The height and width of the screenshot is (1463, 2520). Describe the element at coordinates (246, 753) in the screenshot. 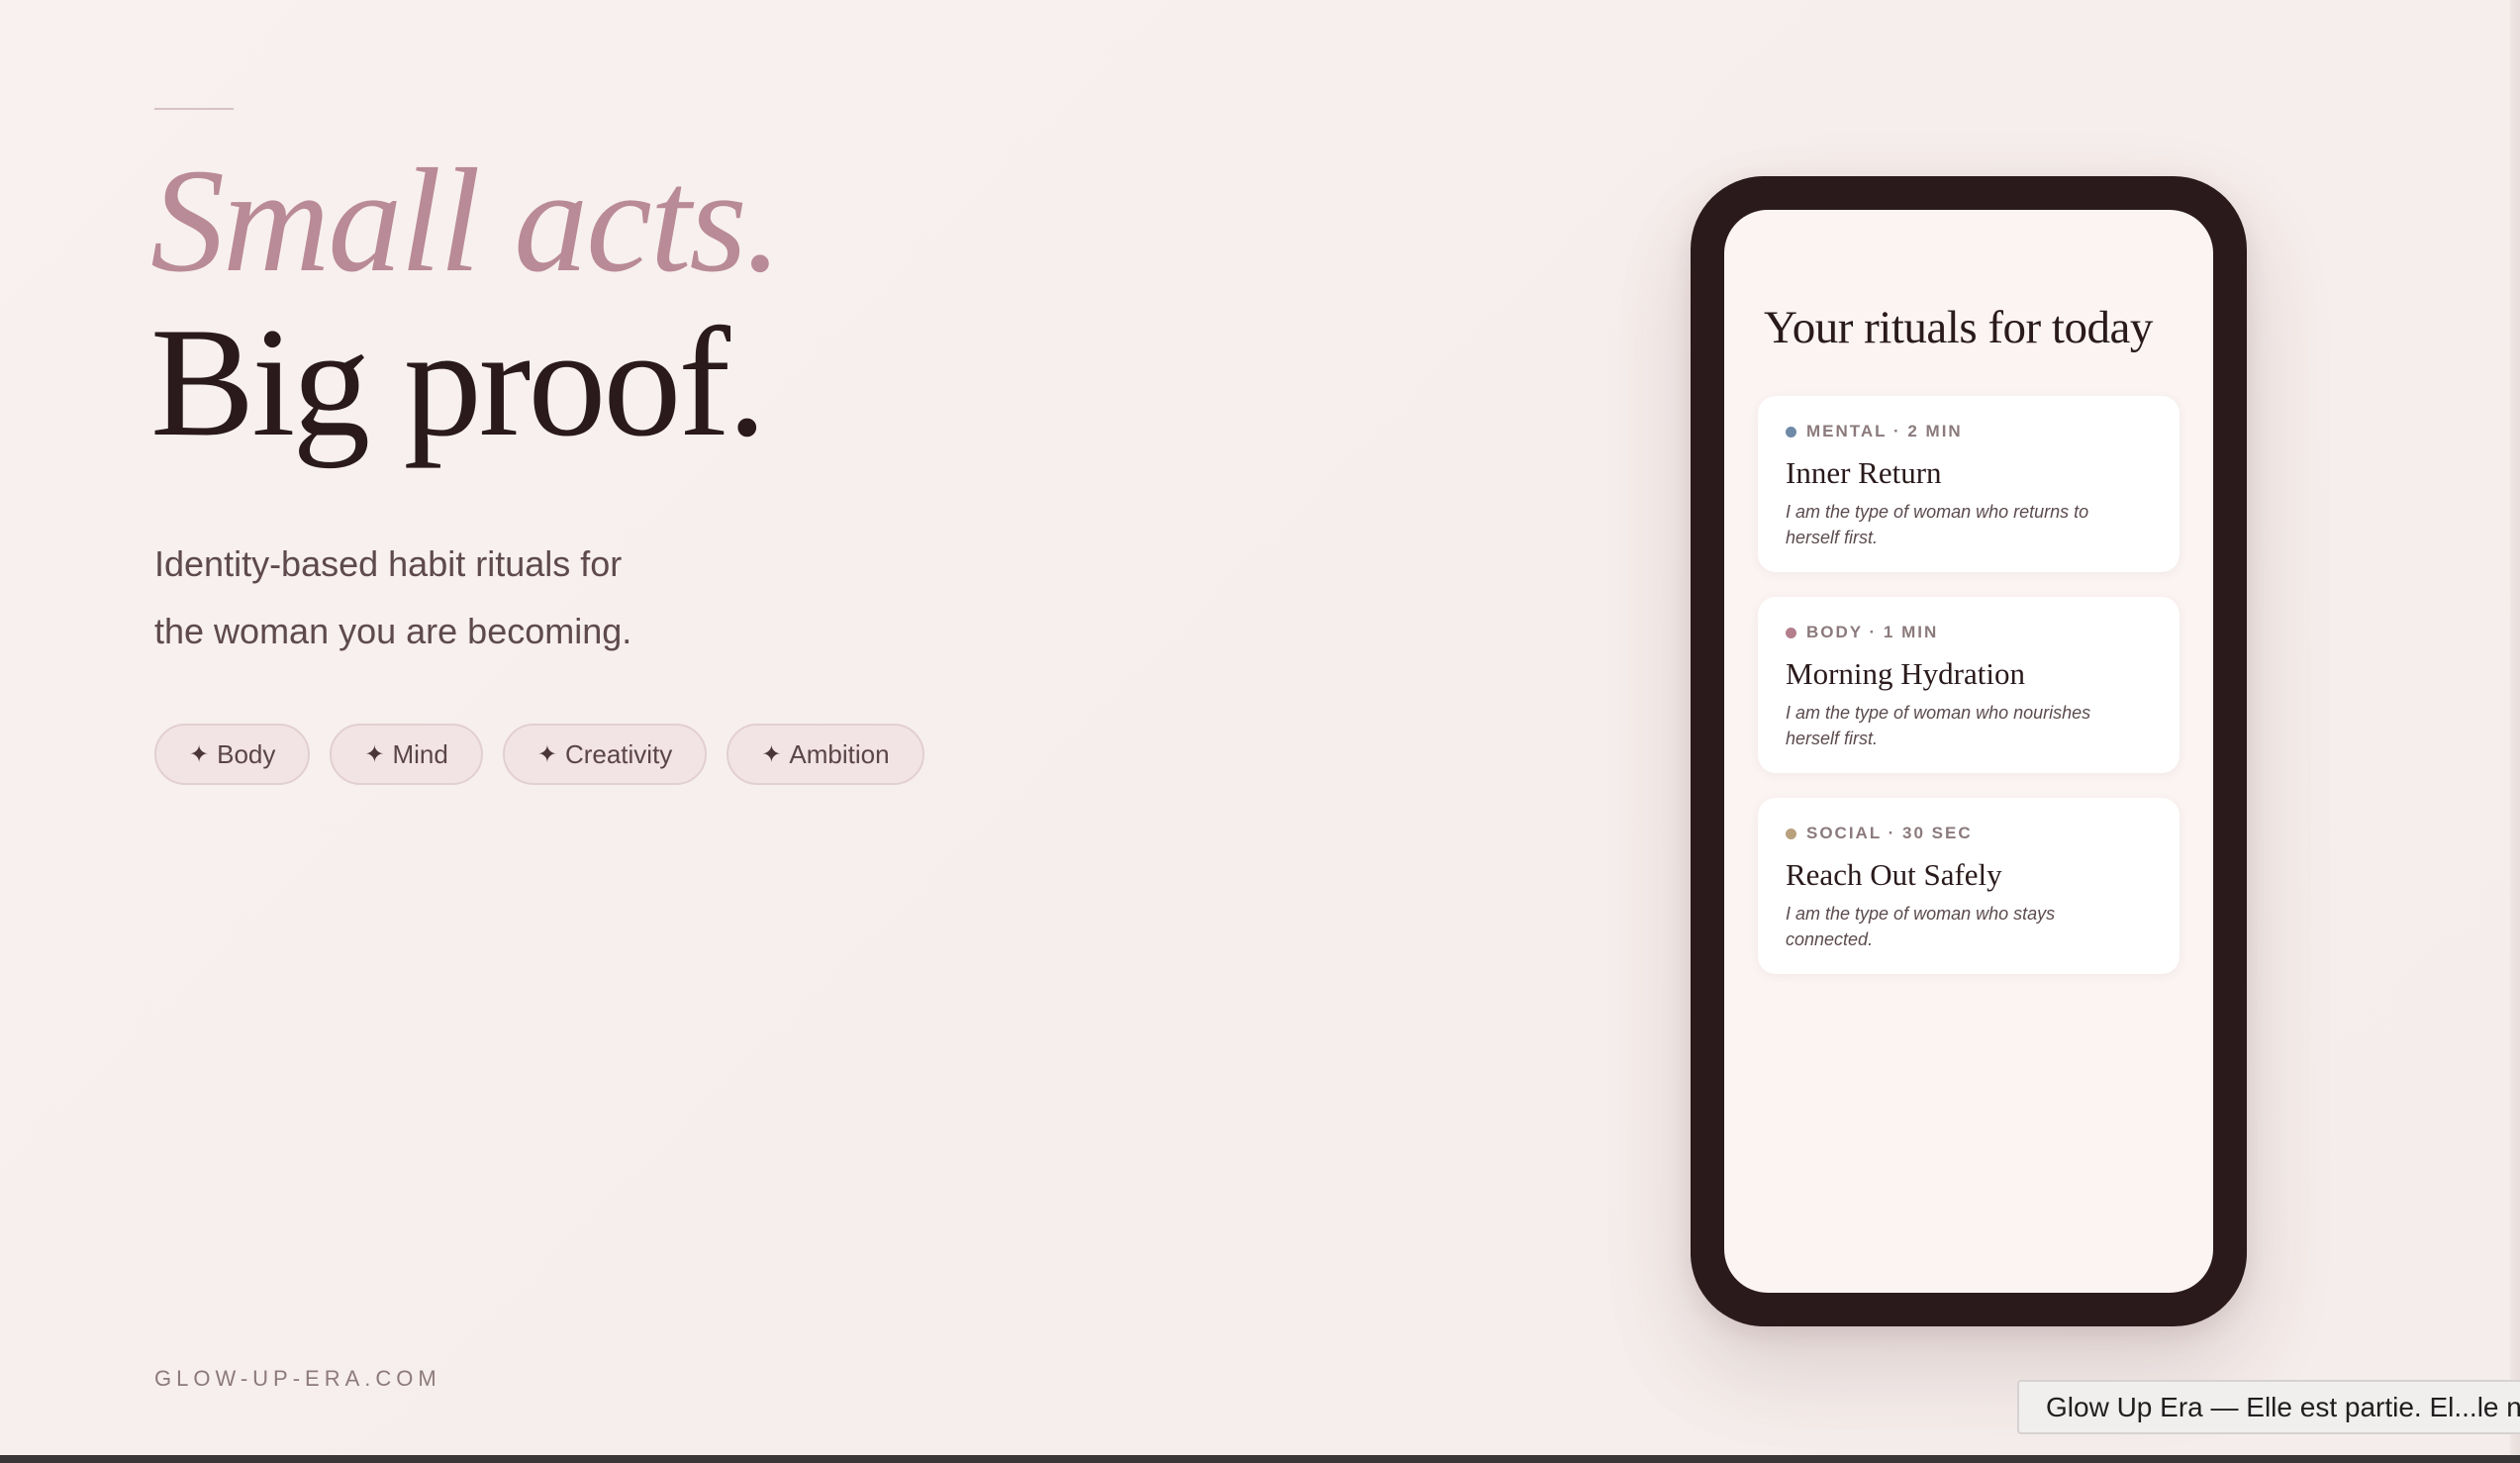

I see `tag-label: Body` at that location.